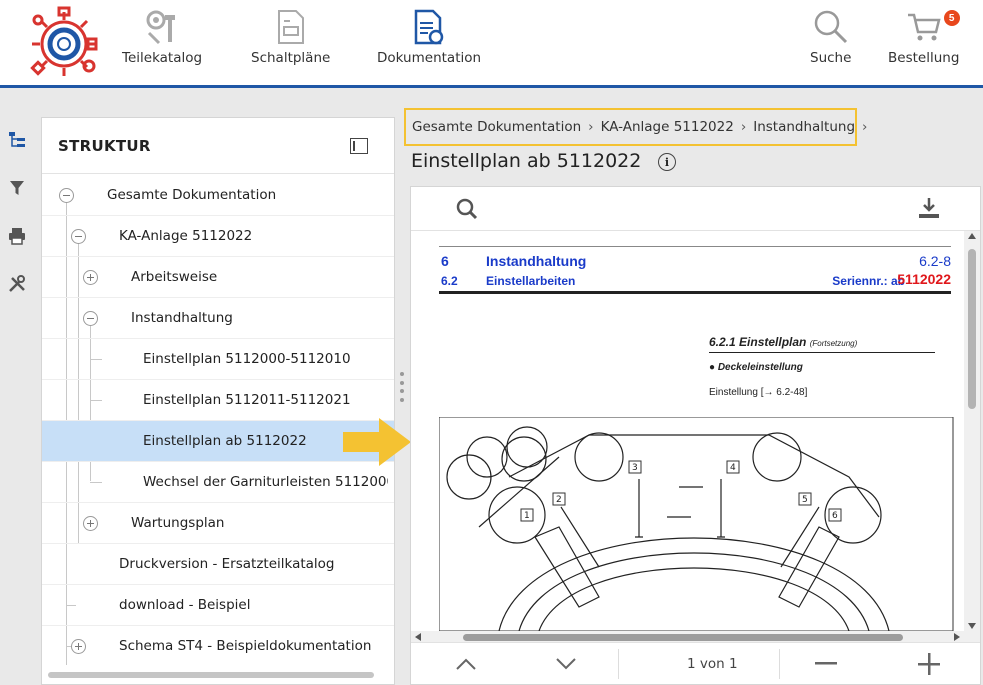 The width and height of the screenshot is (983, 685). Describe the element at coordinates (17, 188) in the screenshot. I see `filter-icon` at that location.